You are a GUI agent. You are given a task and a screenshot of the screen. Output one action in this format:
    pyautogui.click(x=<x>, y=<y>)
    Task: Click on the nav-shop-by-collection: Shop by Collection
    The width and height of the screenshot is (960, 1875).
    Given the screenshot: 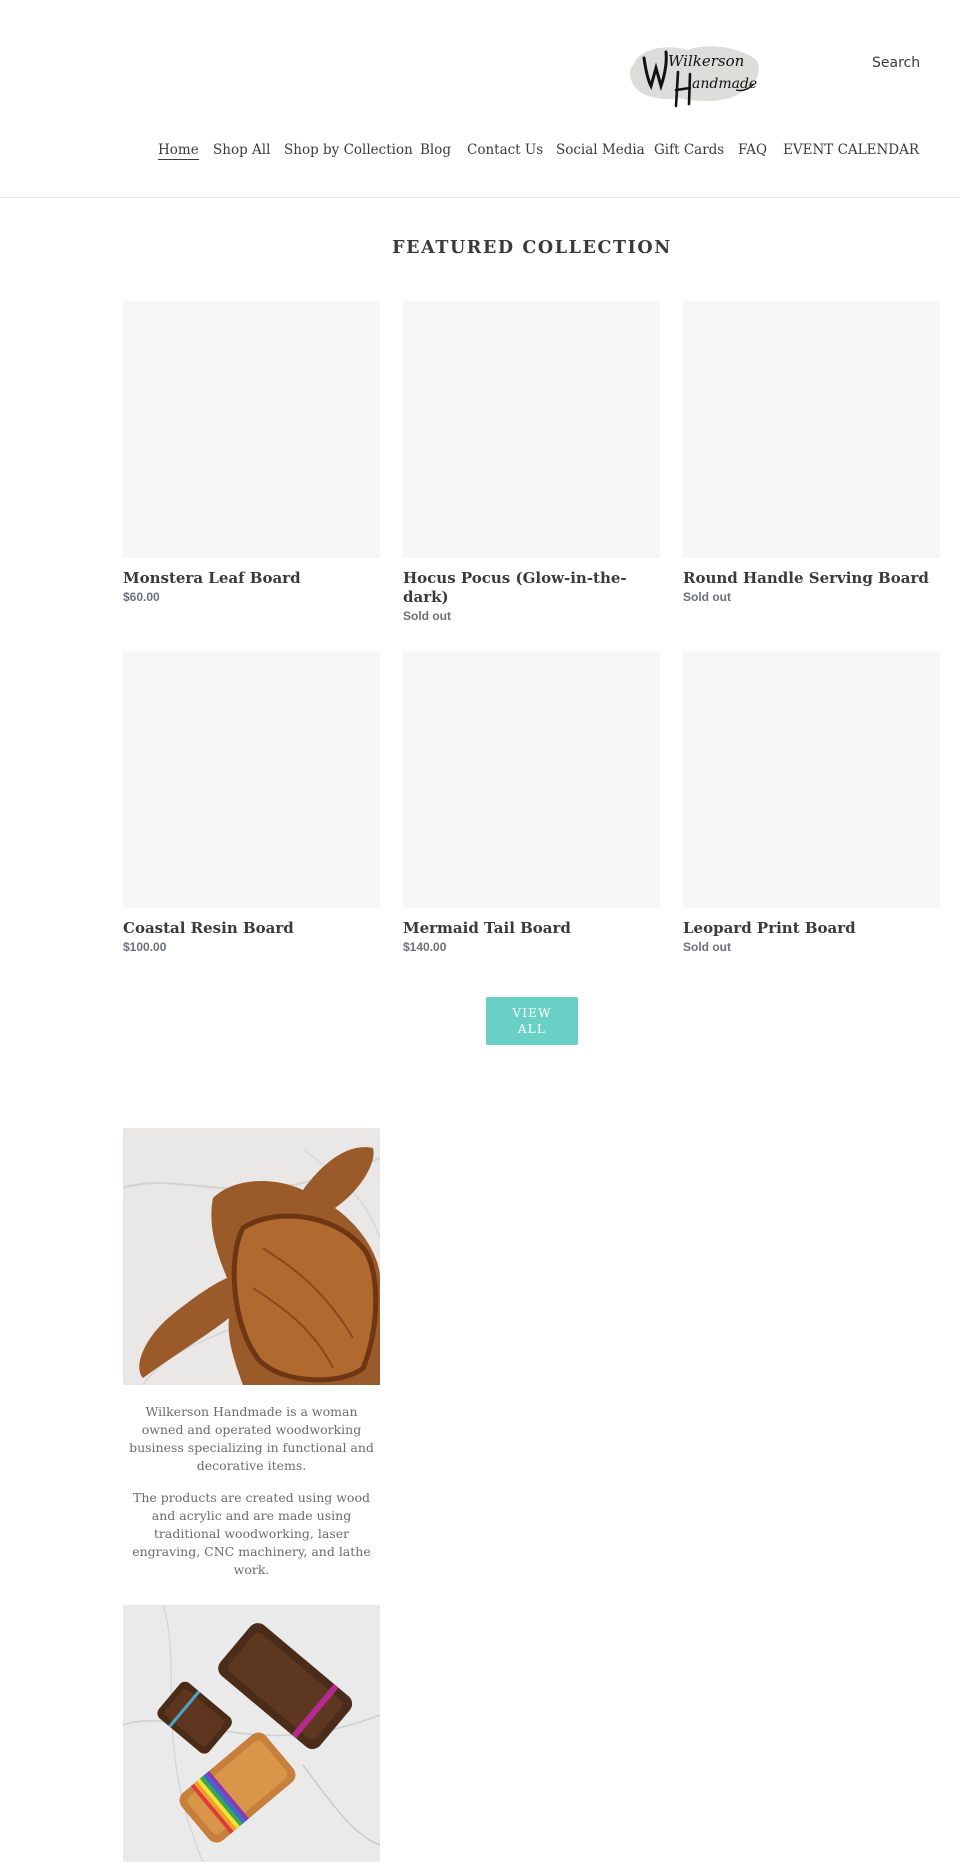 What is the action you would take?
    pyautogui.click(x=348, y=150)
    